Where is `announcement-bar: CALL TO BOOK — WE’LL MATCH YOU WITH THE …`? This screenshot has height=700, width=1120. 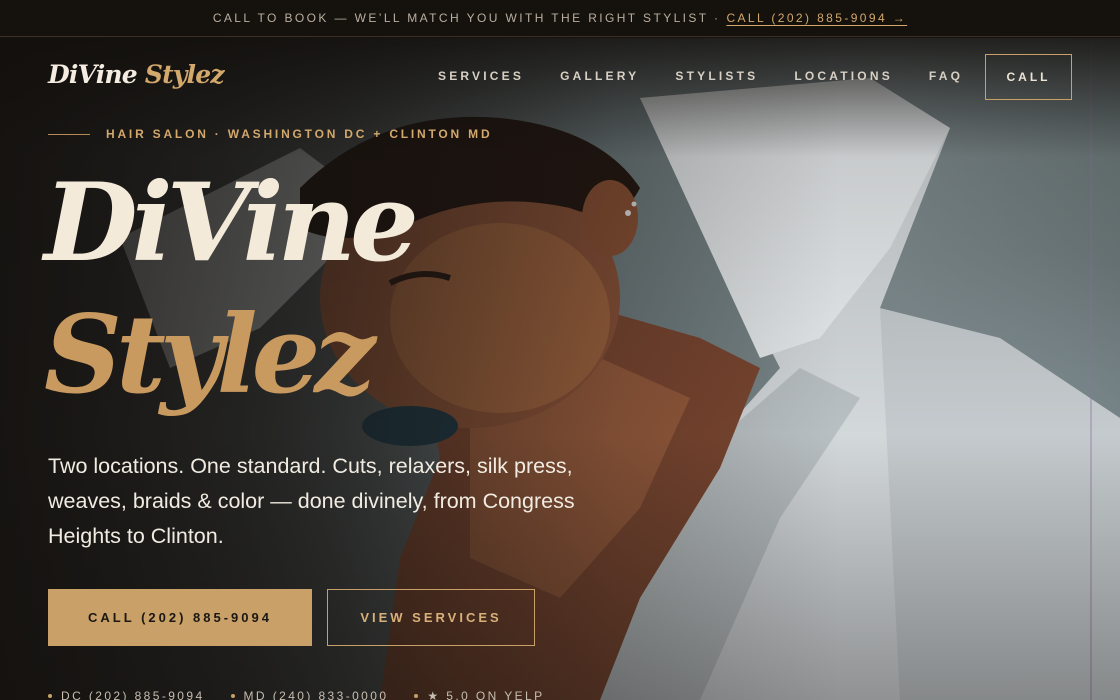
announcement-bar: CALL TO BOOK — WE’LL MATCH YOU WITH THE … is located at coordinates (560, 18).